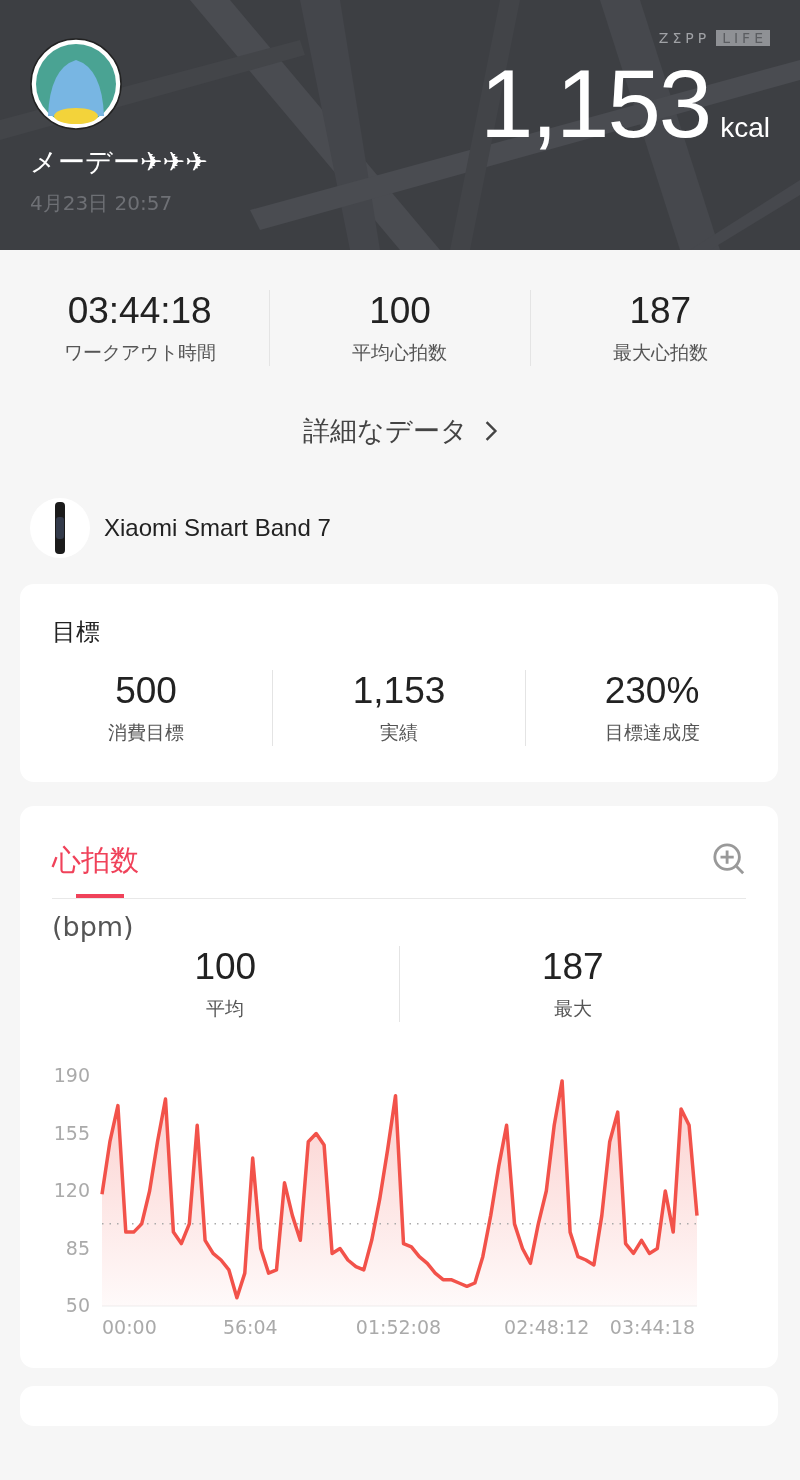 The image size is (800, 1480). What do you see at coordinates (250, 1326) in the screenshot?
I see `x-tick-label: 56:04` at bounding box center [250, 1326].